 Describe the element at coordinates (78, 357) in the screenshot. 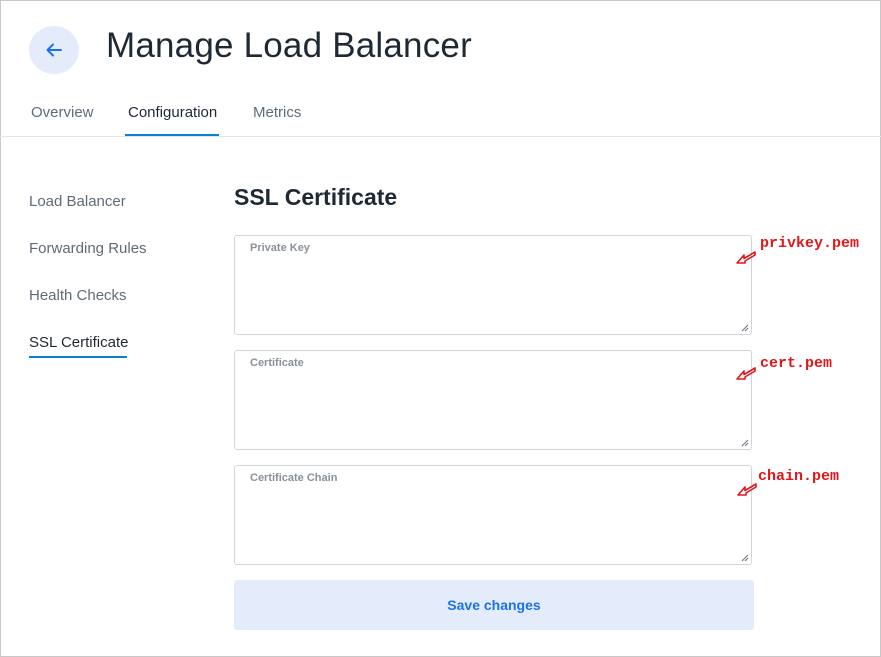

I see `active-sidebar-indicator` at that location.